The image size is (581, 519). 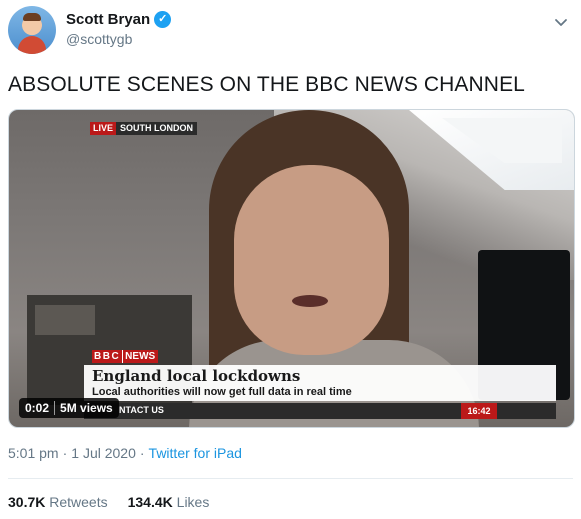 What do you see at coordinates (108, 19) in the screenshot?
I see `author-display-name: Scott Bryan` at bounding box center [108, 19].